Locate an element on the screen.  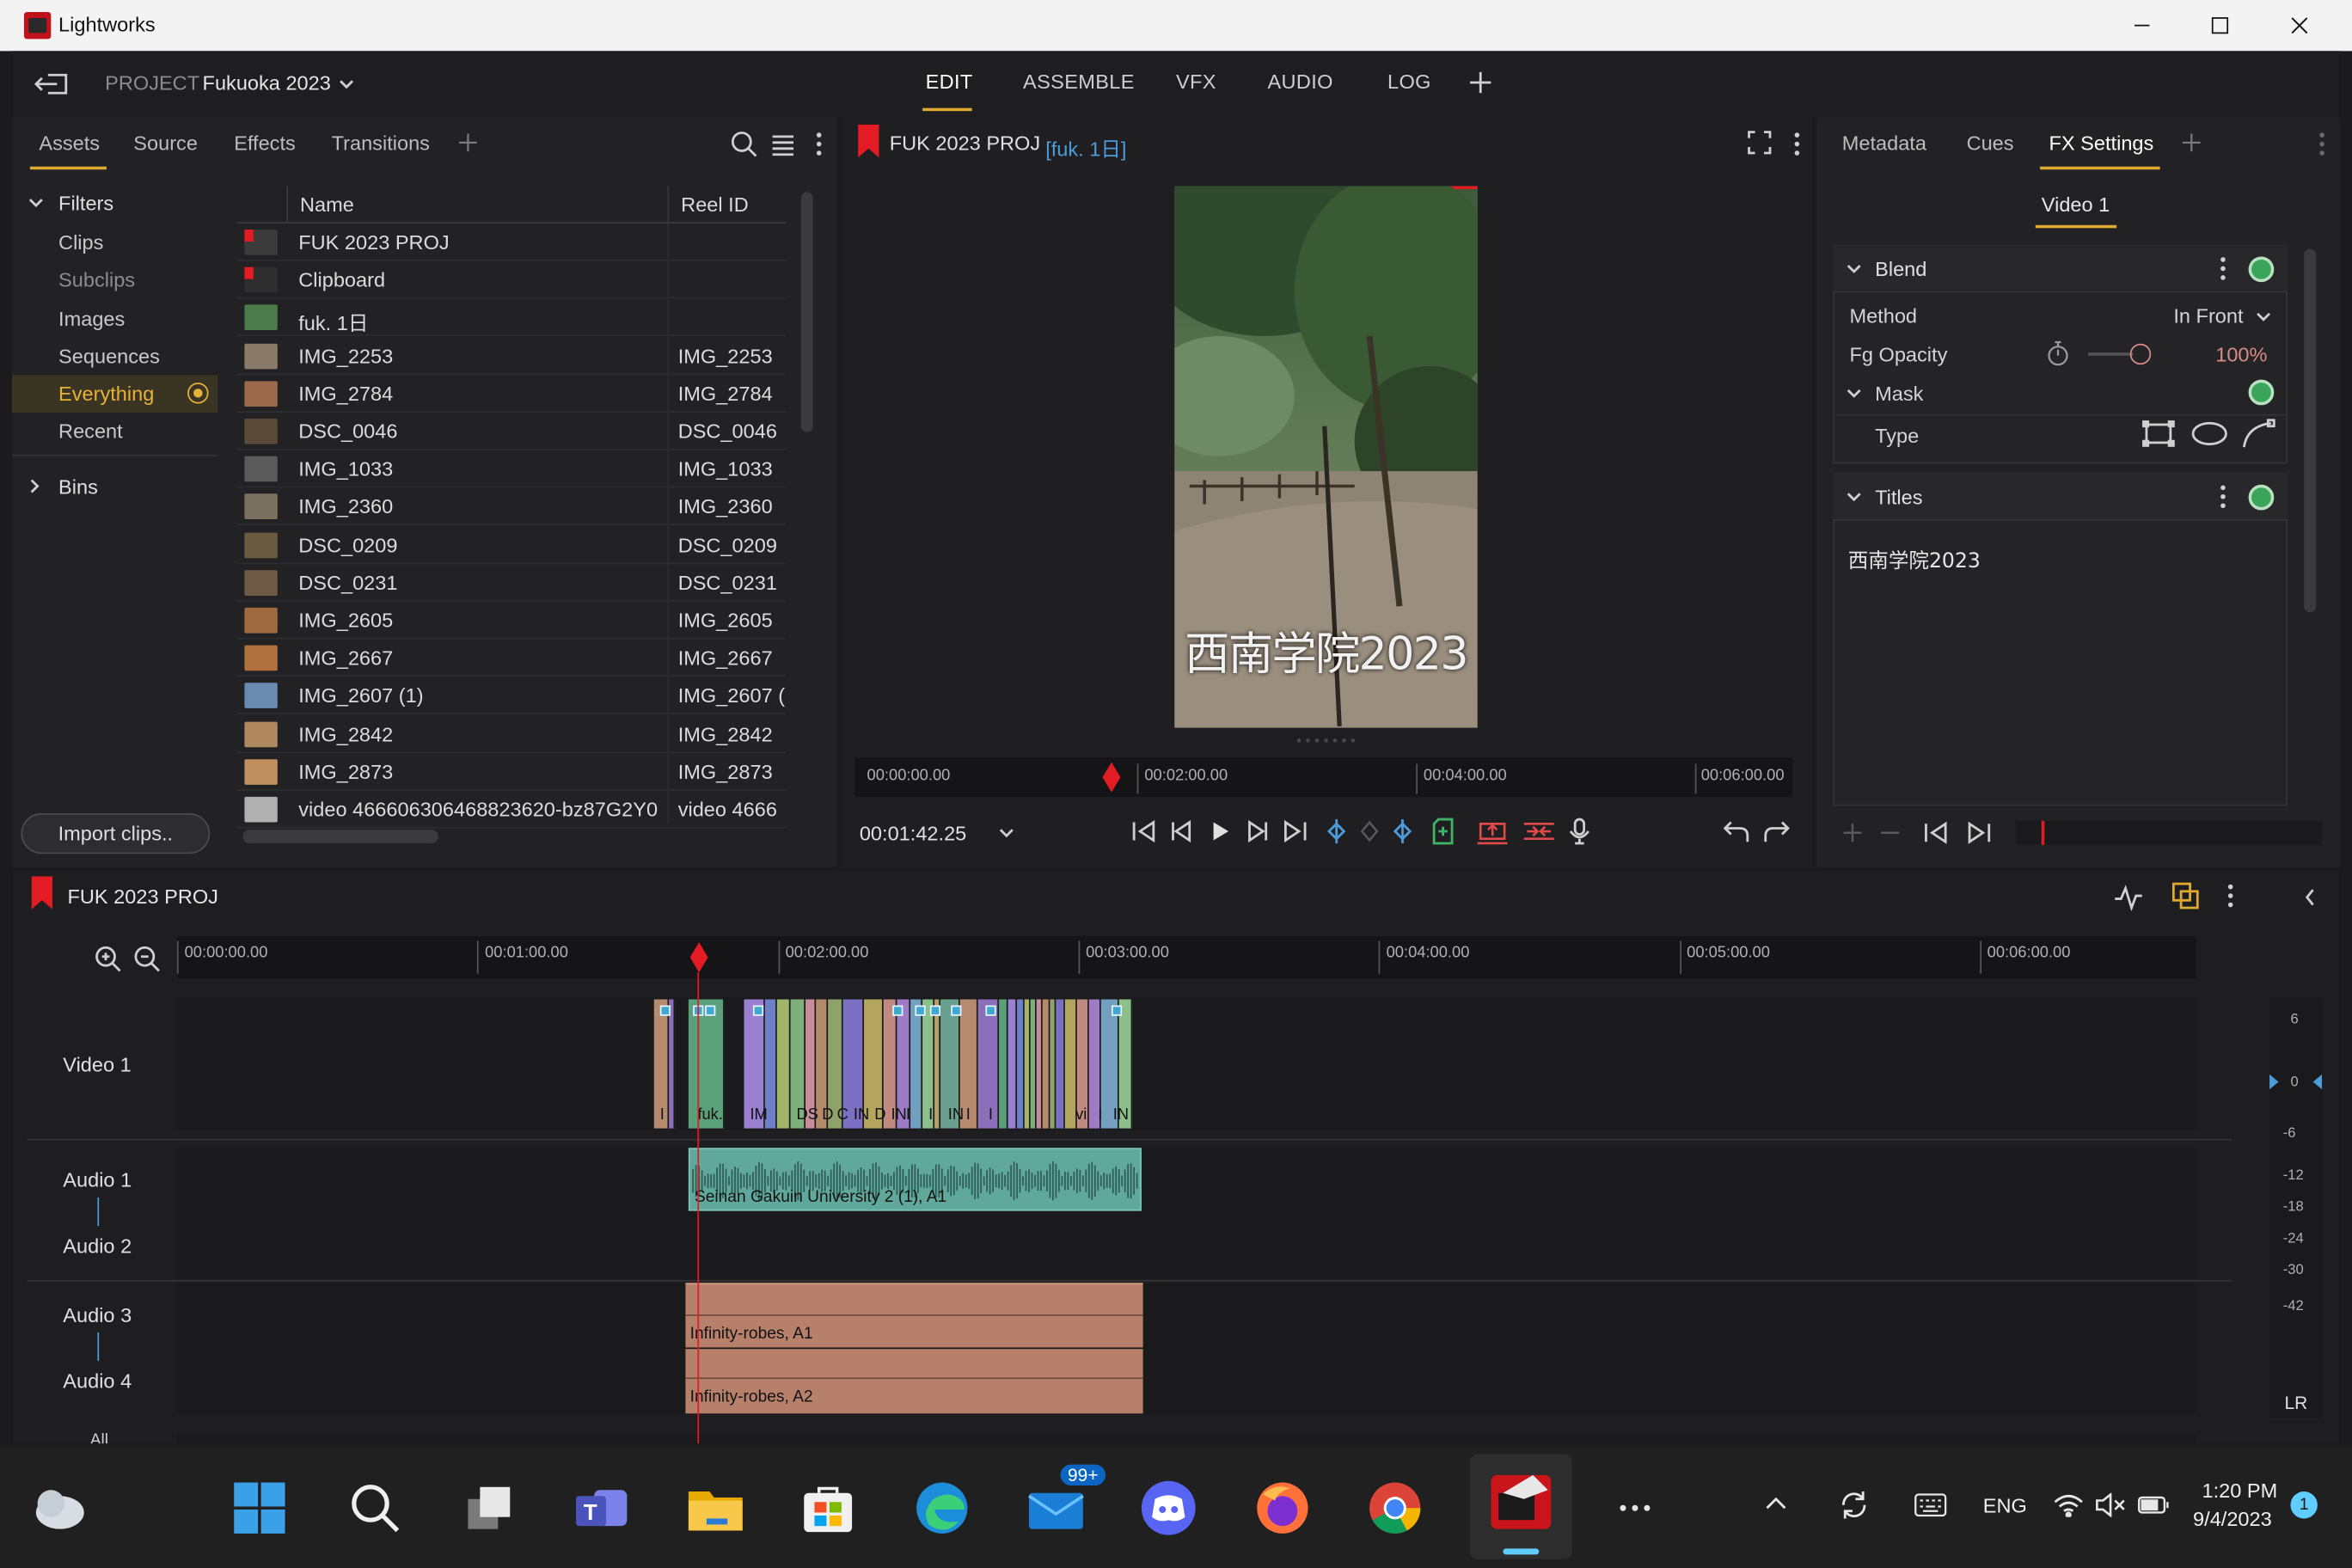
undo-icon is located at coordinates (1735, 831).